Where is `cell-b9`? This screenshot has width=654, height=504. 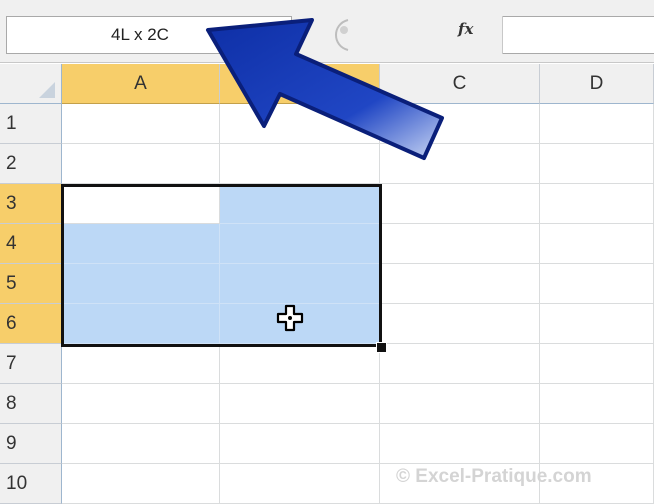 cell-b9 is located at coordinates (300, 444).